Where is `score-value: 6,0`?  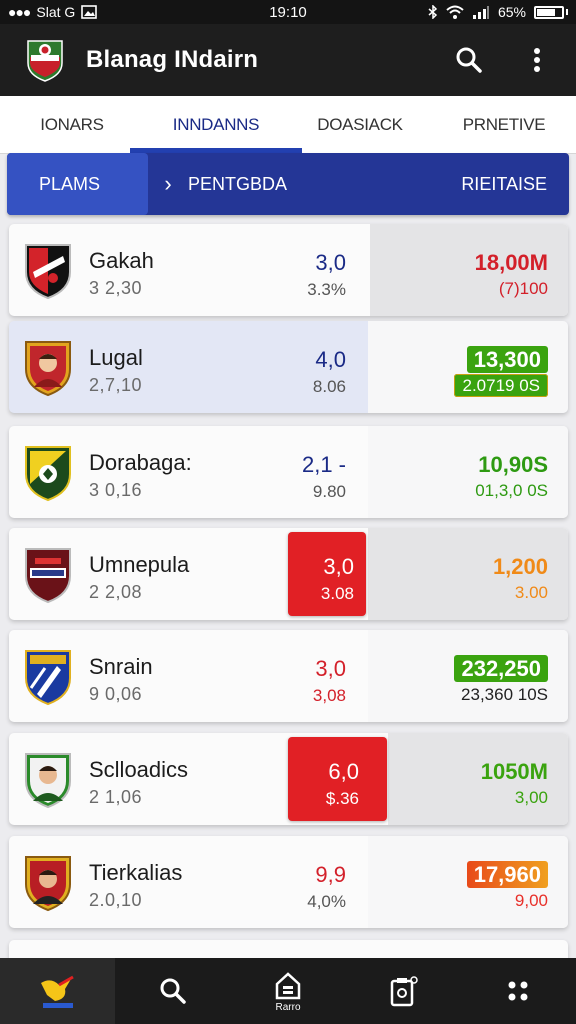
score-value: 6,0 is located at coordinates (343, 771).